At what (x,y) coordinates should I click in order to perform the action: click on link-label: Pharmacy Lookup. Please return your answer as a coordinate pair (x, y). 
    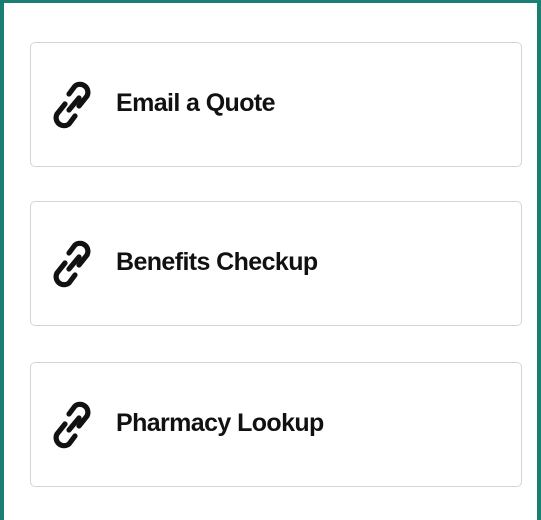
    Looking at the image, I should click on (220, 422).